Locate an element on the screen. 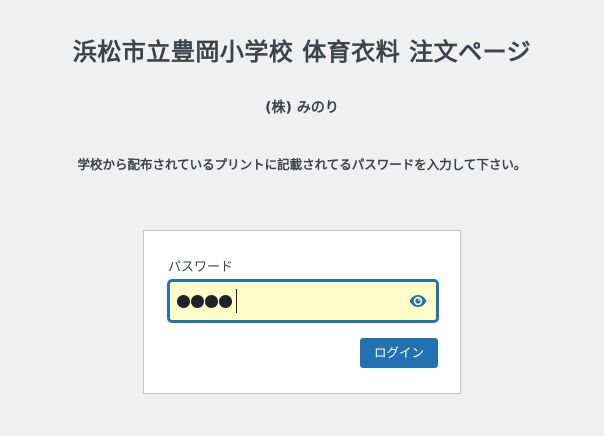  password-label: パスワード is located at coordinates (201, 267).